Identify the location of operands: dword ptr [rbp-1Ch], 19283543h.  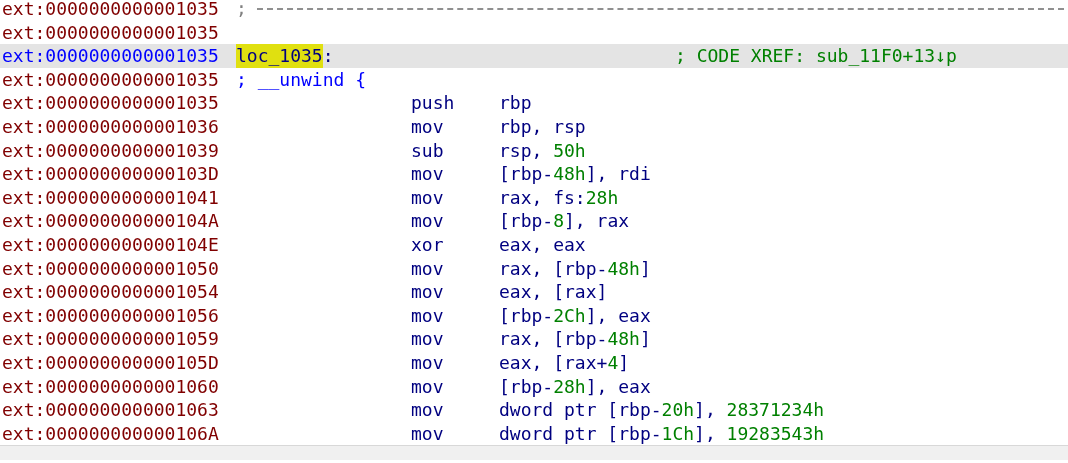
(662, 433).